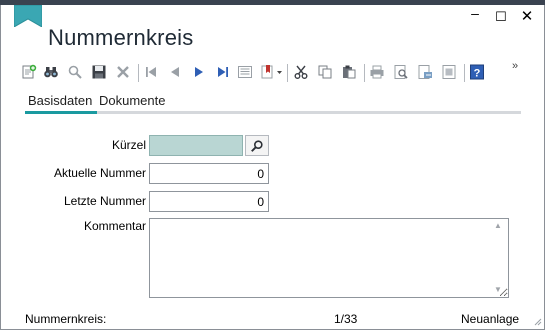 The image size is (545, 330). What do you see at coordinates (99, 72) in the screenshot?
I see `save-icon` at bounding box center [99, 72].